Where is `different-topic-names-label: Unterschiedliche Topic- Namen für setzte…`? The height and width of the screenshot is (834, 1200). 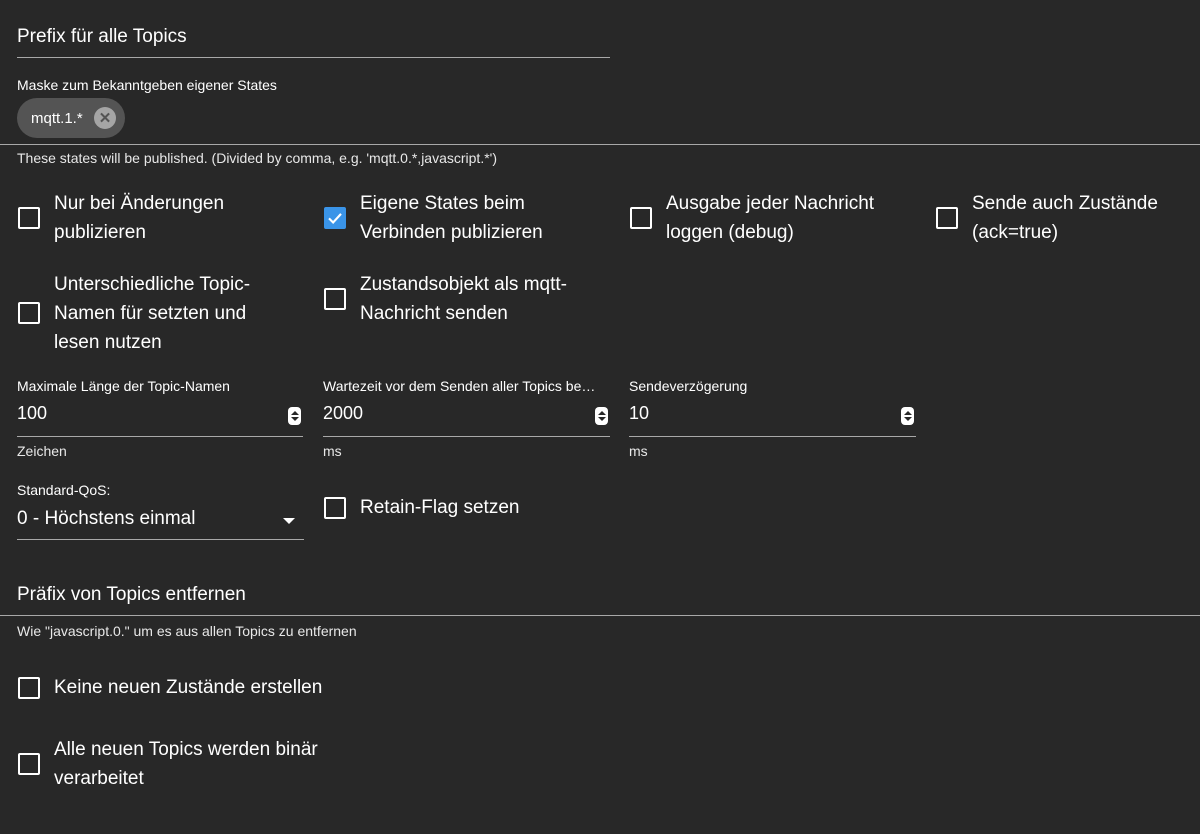 different-topic-names-label: Unterschiedliche Topic- Namen für setzte… is located at coordinates (152, 313).